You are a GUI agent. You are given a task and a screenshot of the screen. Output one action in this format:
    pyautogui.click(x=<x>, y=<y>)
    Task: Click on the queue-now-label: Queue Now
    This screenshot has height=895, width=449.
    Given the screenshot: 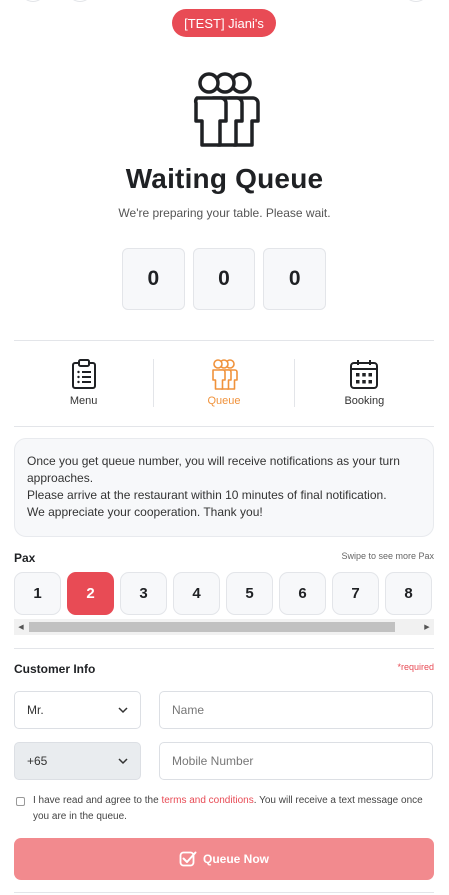 What is the action you would take?
    pyautogui.click(x=235, y=859)
    